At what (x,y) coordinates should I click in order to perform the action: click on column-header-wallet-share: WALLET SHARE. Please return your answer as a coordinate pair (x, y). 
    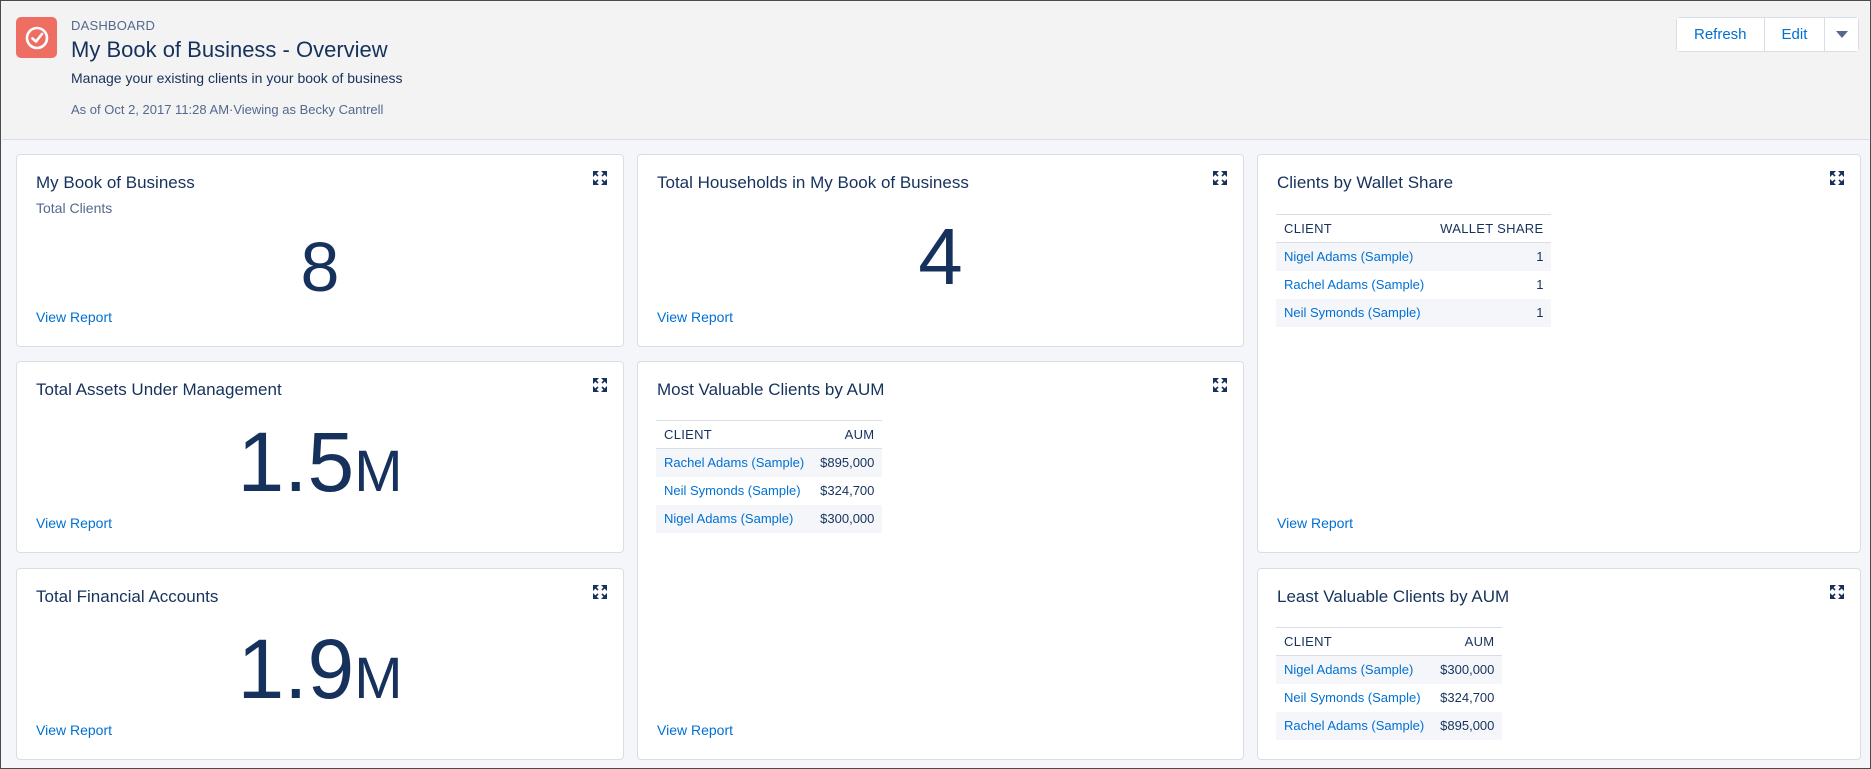
    Looking at the image, I should click on (1492, 228).